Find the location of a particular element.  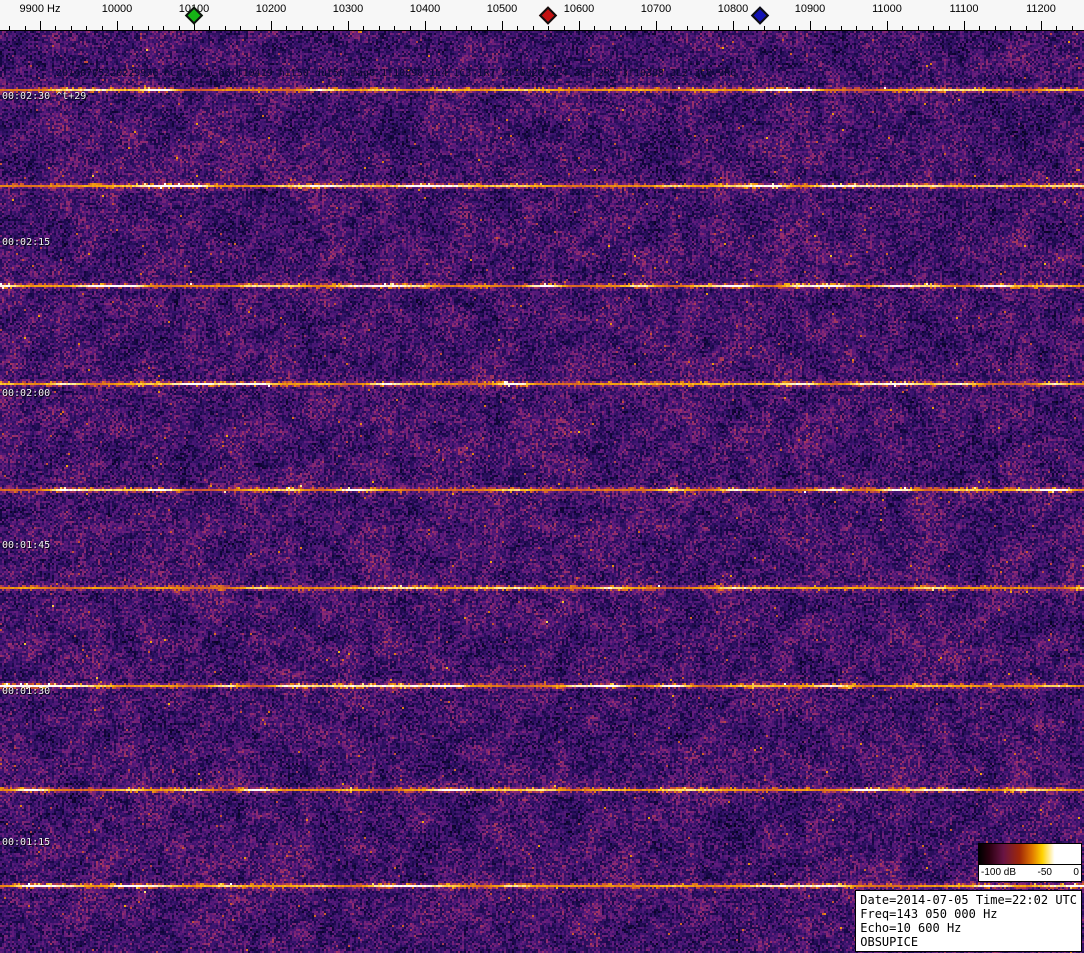

db-label-max: 0 is located at coordinates (1076, 872).